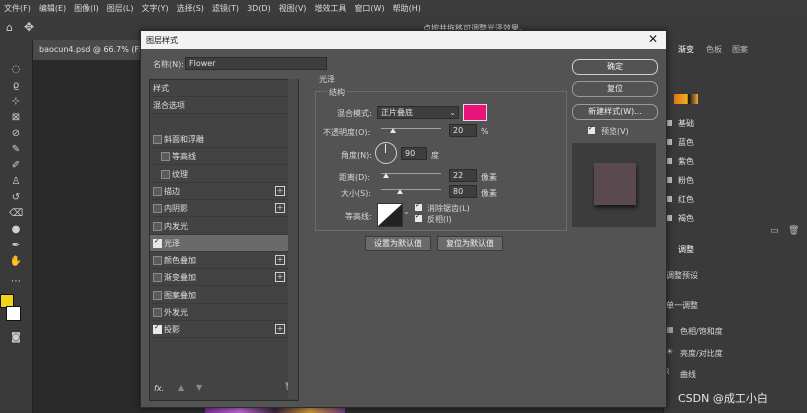 This screenshot has width=807, height=413. I want to click on blur-tool-icon: ●, so click(16, 230).